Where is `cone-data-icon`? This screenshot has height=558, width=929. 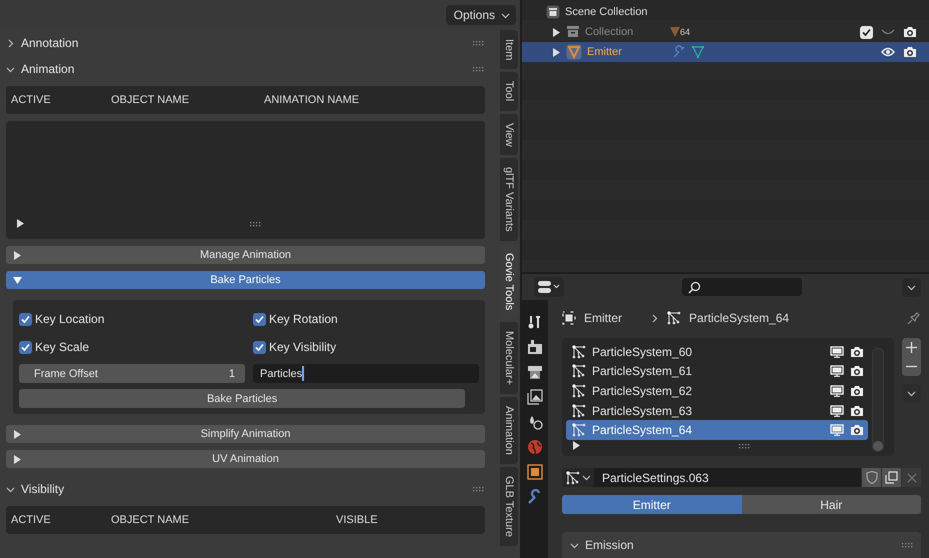 cone-data-icon is located at coordinates (675, 32).